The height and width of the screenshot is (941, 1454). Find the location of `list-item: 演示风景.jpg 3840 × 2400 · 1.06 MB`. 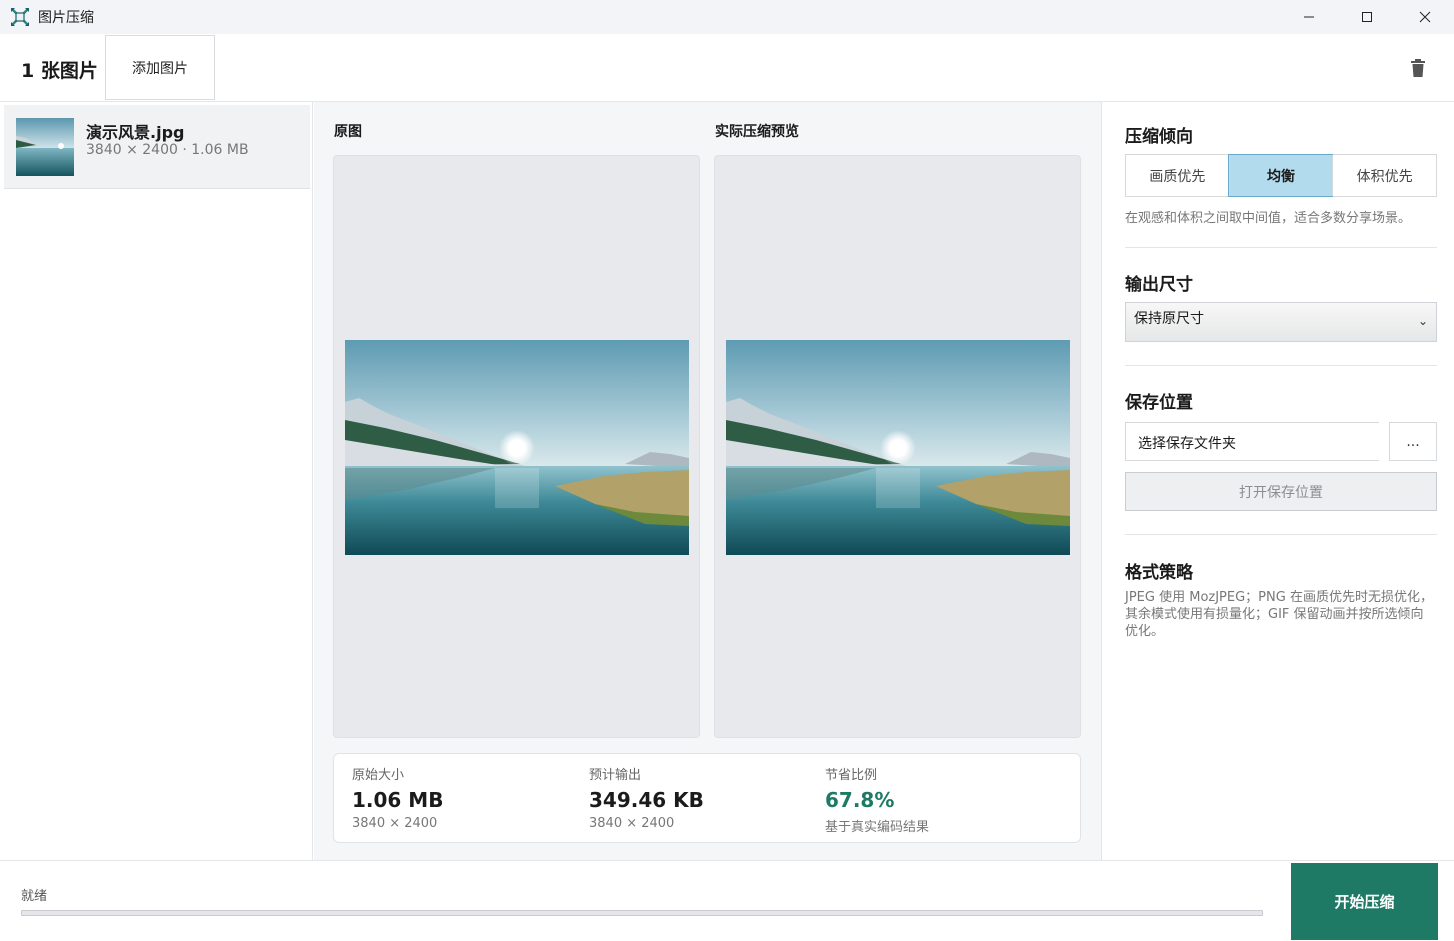

list-item: 演示风景.jpg 3840 × 2400 · 1.06 MB is located at coordinates (157, 147).